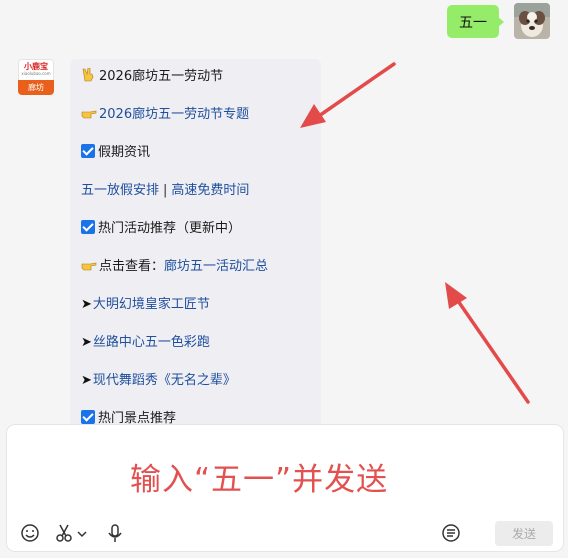  I want to click on scissors-icon, so click(64, 533).